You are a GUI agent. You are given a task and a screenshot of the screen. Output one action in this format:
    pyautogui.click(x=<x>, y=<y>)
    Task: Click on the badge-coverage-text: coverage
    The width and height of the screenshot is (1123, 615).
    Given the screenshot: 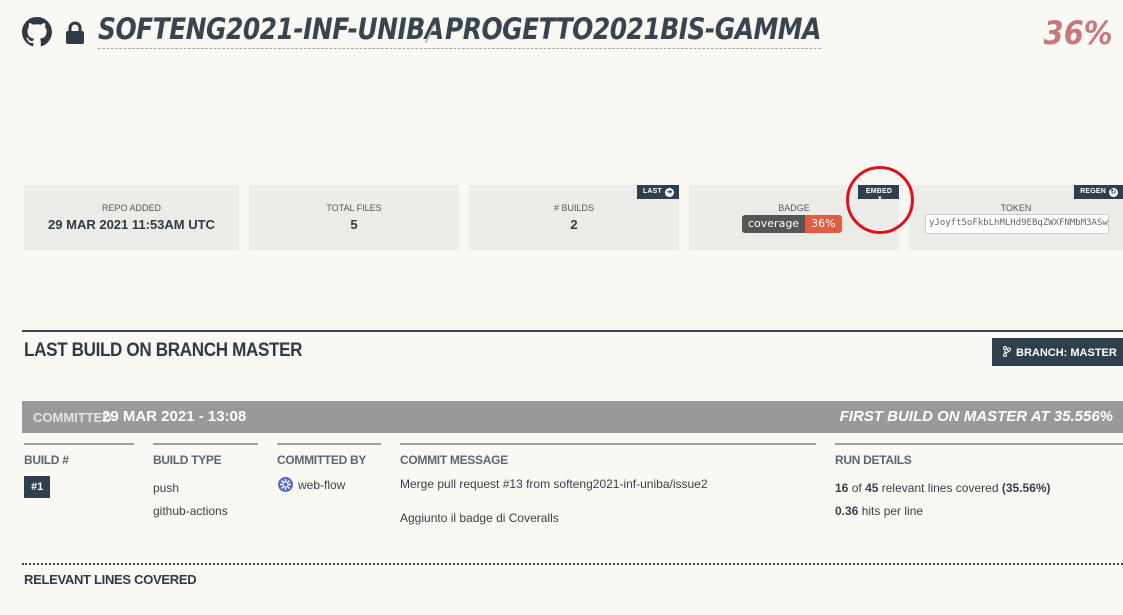 What is the action you would take?
    pyautogui.click(x=774, y=224)
    